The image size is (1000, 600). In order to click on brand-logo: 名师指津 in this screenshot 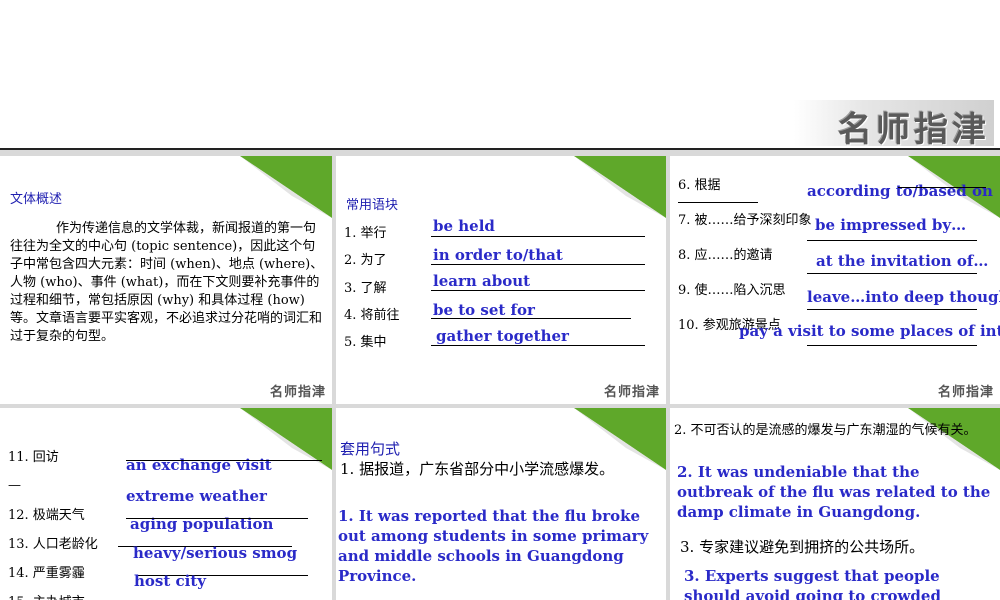, I will do `click(894, 125)`.